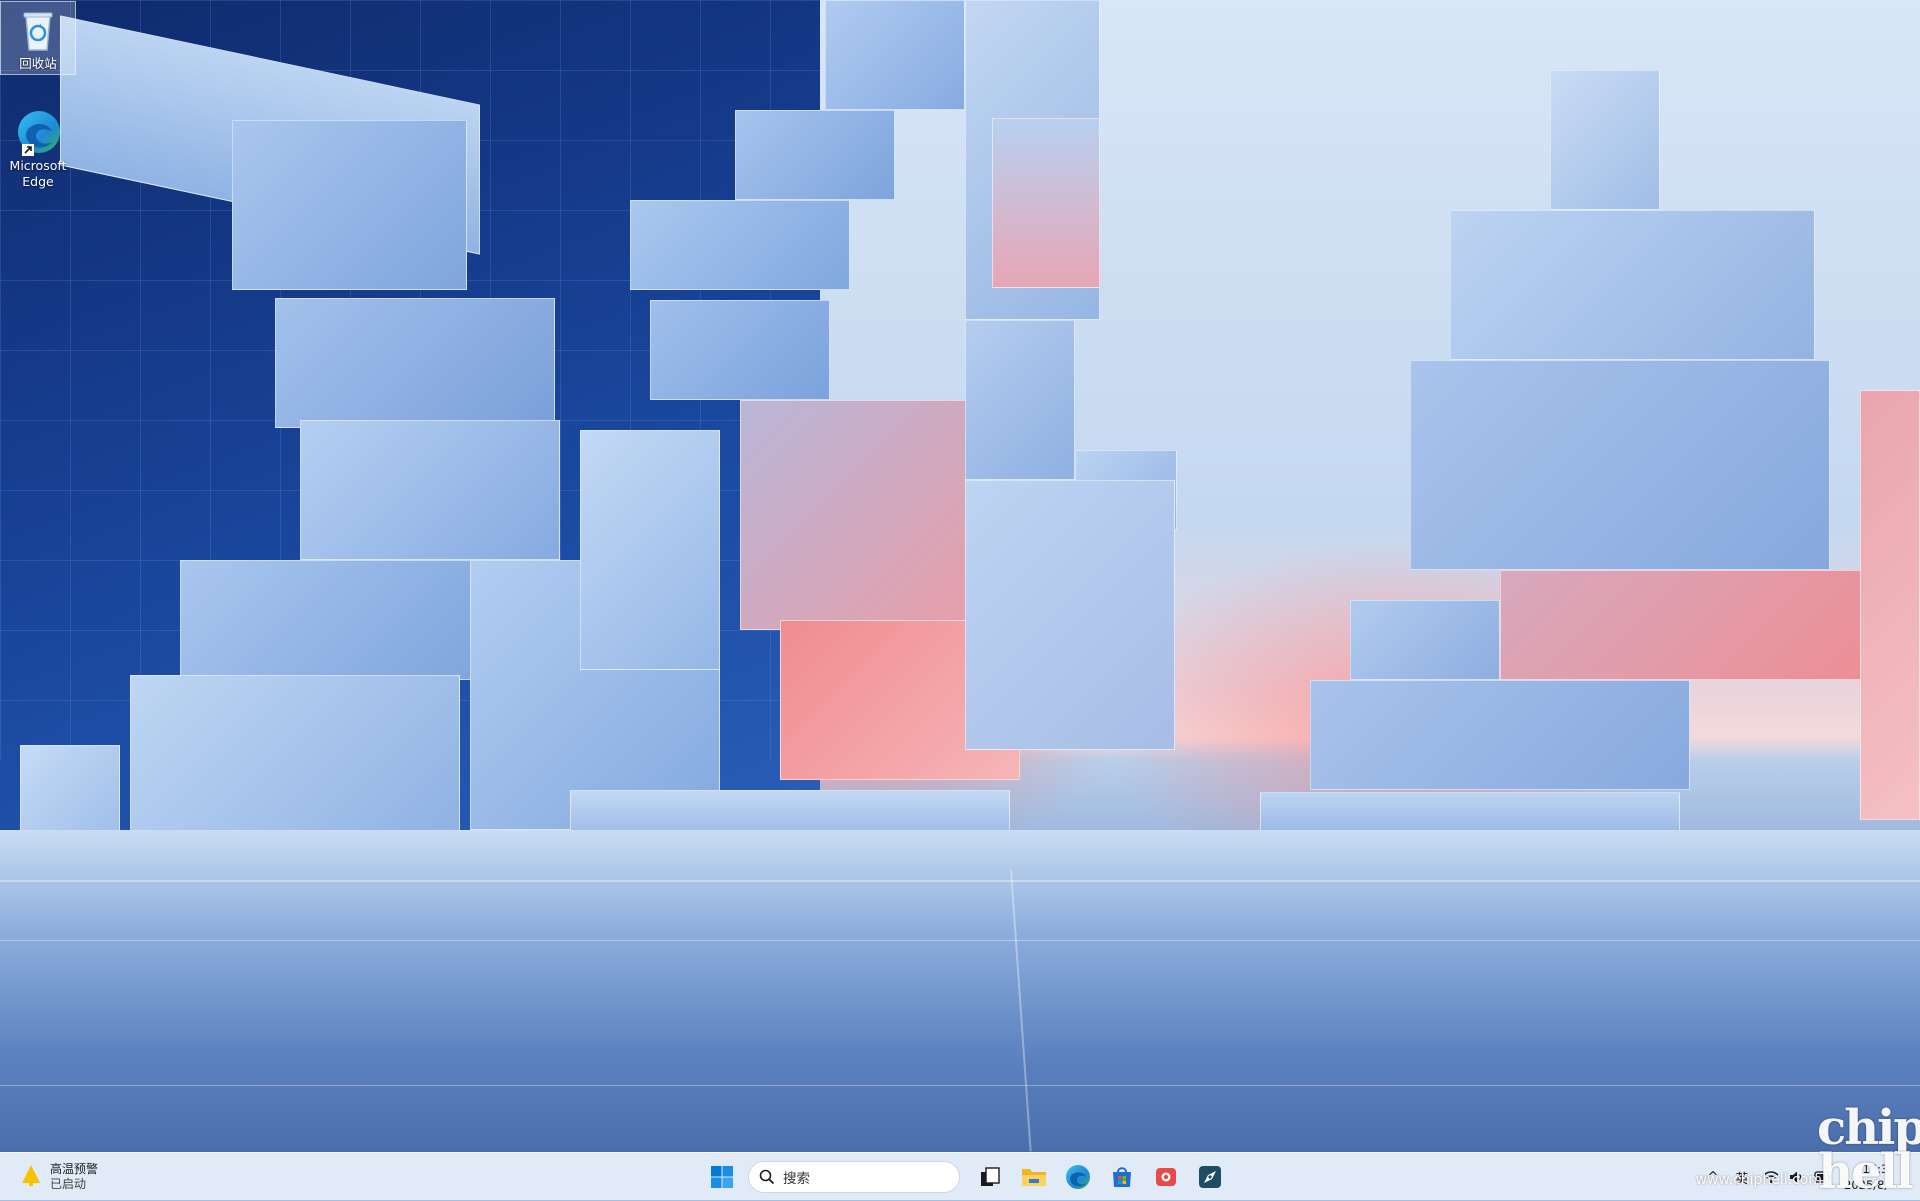 The height and width of the screenshot is (1201, 1920). Describe the element at coordinates (854, 1177) in the screenshot. I see `search-box: 搜索` at that location.